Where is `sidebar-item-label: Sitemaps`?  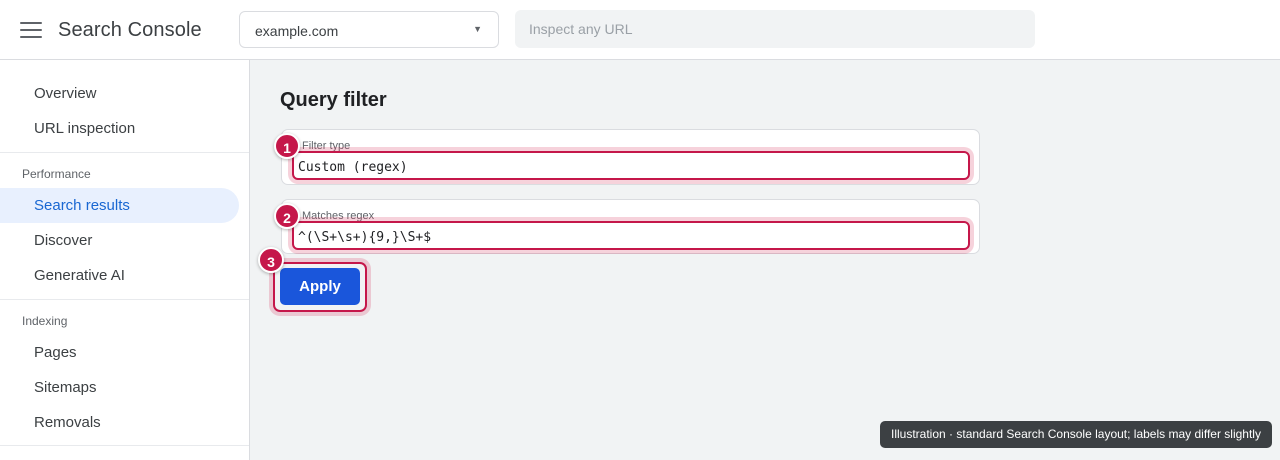 sidebar-item-label: Sitemaps is located at coordinates (65, 387).